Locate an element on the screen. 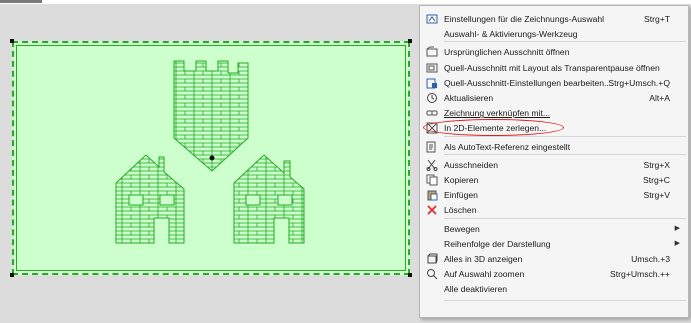  frame-handle-top-left is located at coordinates (12, 41).